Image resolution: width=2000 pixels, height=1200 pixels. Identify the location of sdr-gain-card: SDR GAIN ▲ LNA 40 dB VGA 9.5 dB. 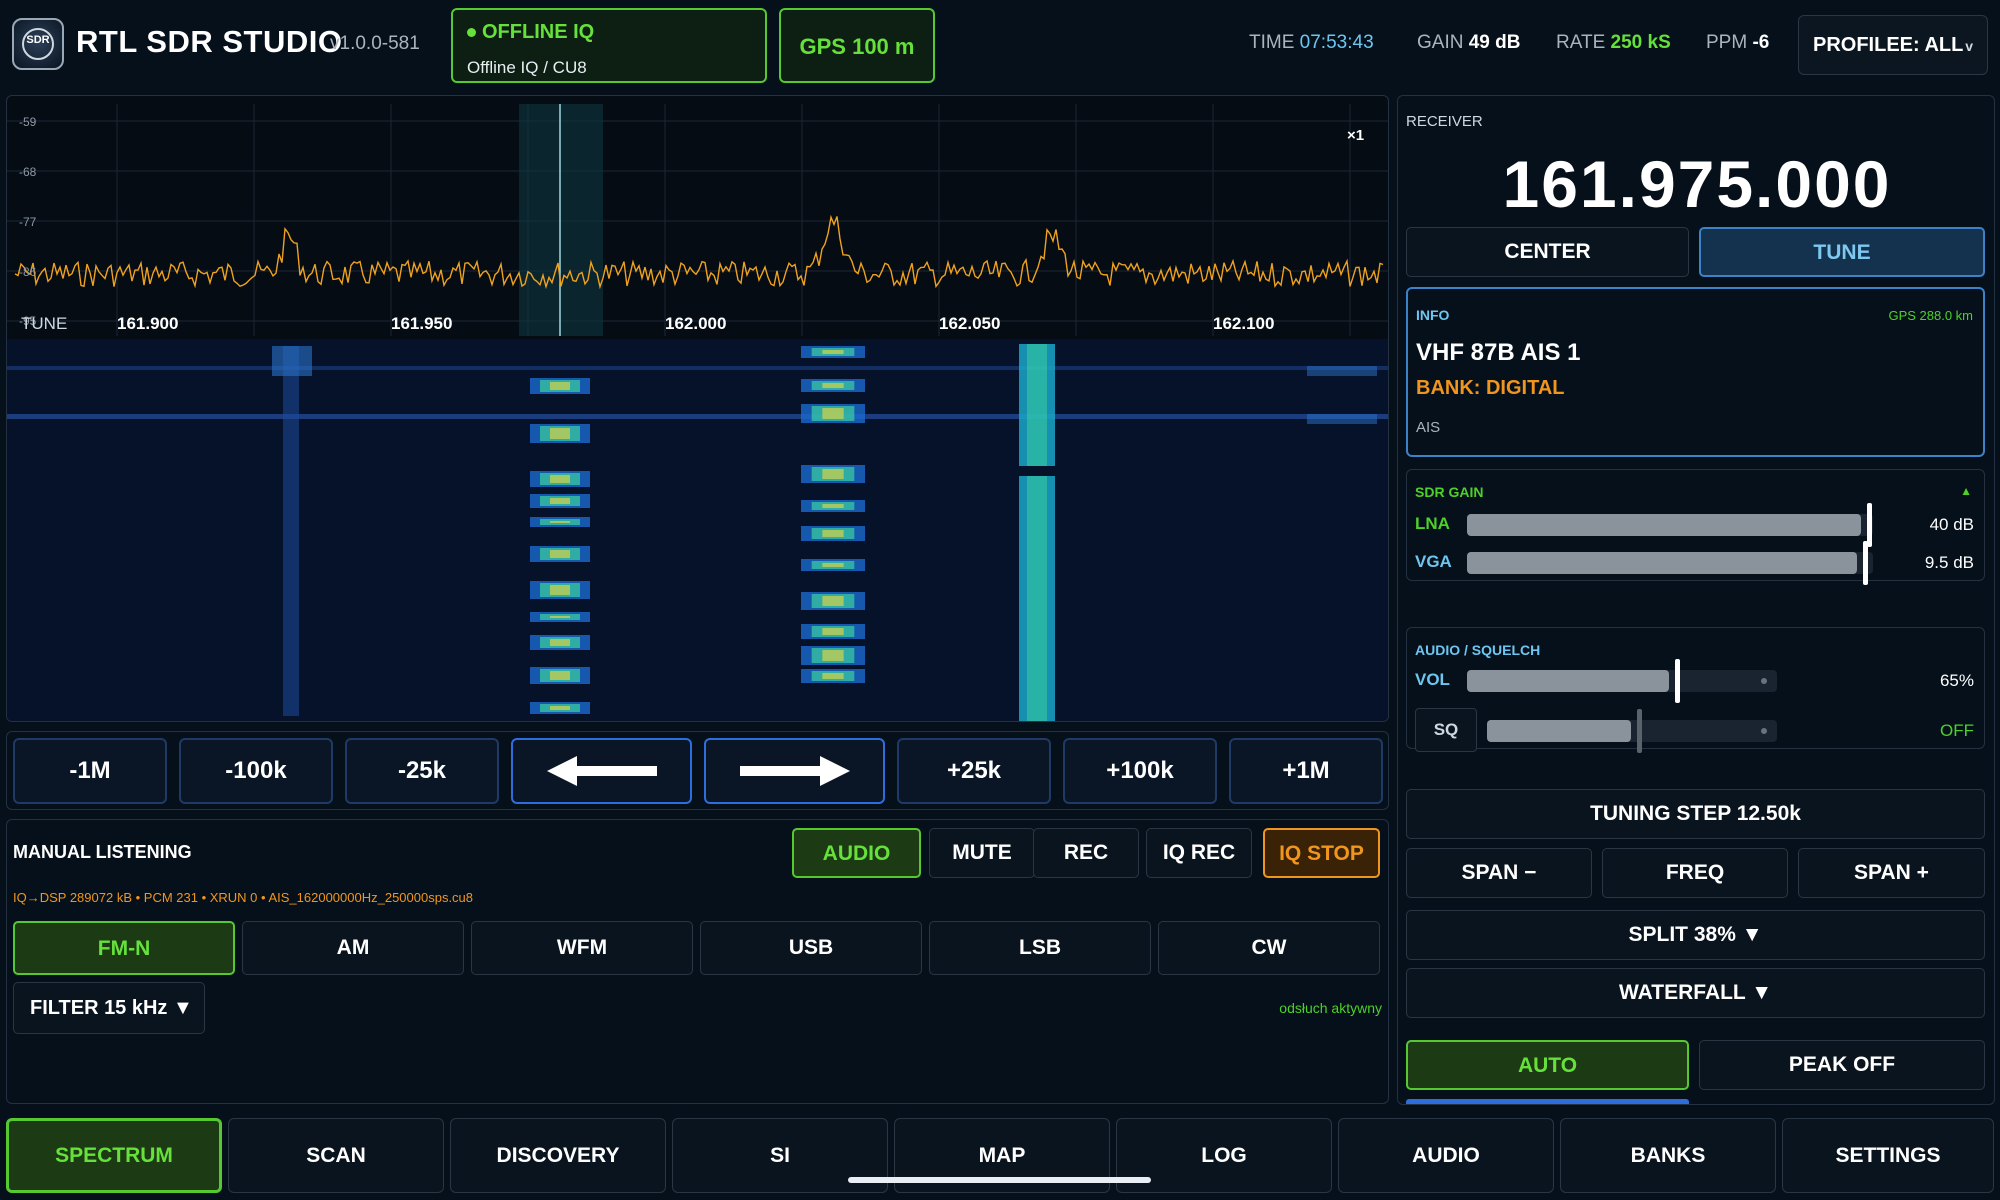
(1695, 527).